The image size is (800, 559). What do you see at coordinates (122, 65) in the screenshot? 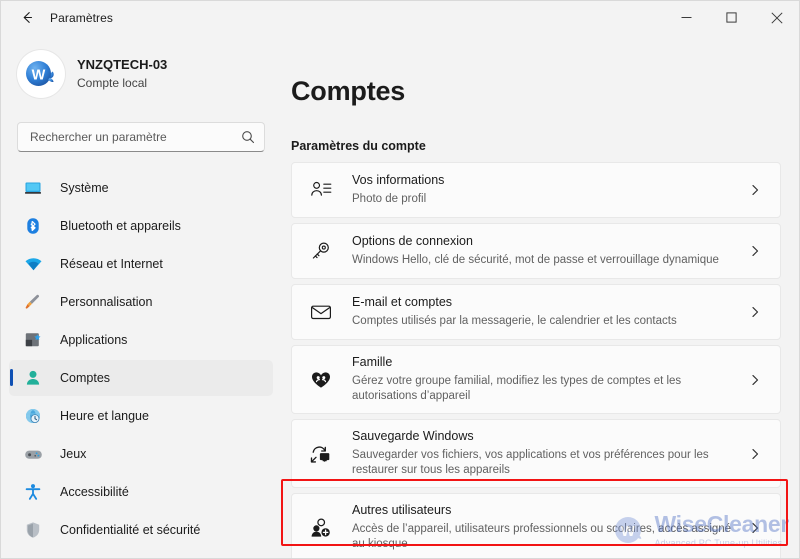
I see `profile-name: YNZQTECH-03` at bounding box center [122, 65].